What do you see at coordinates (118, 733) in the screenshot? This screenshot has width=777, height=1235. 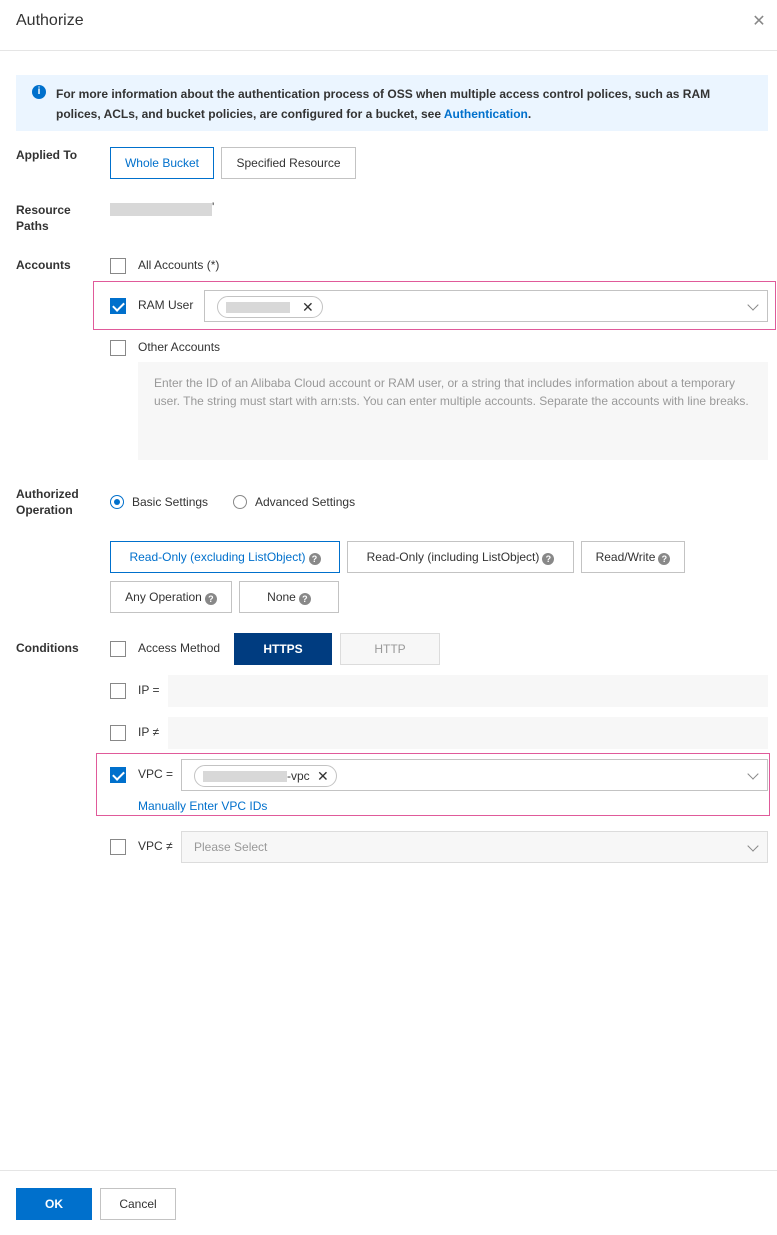 I see `ip-neq-checkbox` at bounding box center [118, 733].